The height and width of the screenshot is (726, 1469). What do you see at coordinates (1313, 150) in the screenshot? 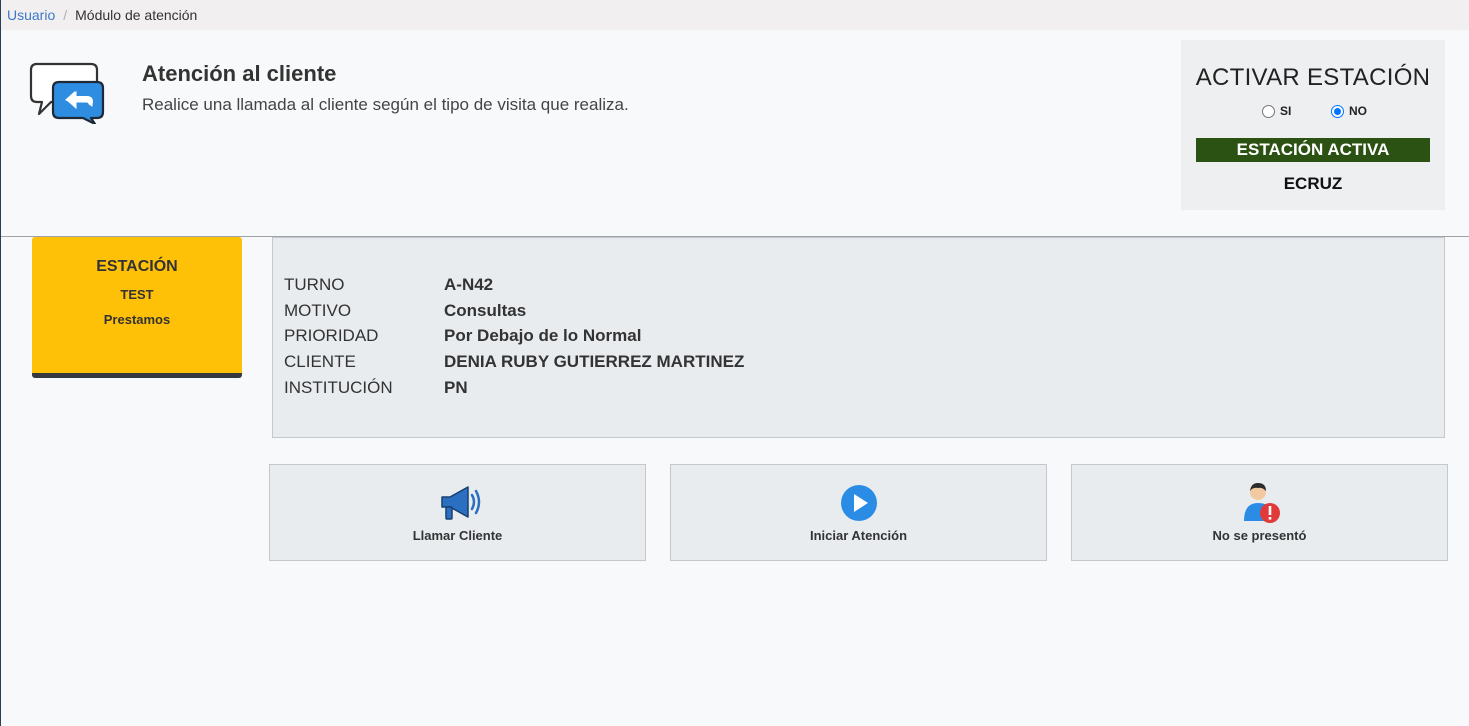
I see `estado-banner: ESTACIÓN ACTIVA` at bounding box center [1313, 150].